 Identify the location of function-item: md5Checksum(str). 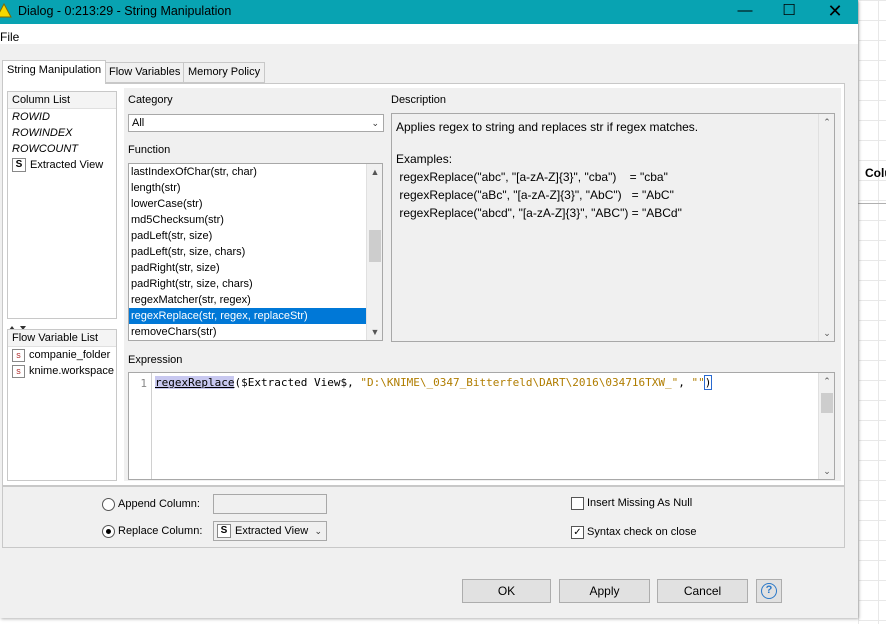
(255, 220).